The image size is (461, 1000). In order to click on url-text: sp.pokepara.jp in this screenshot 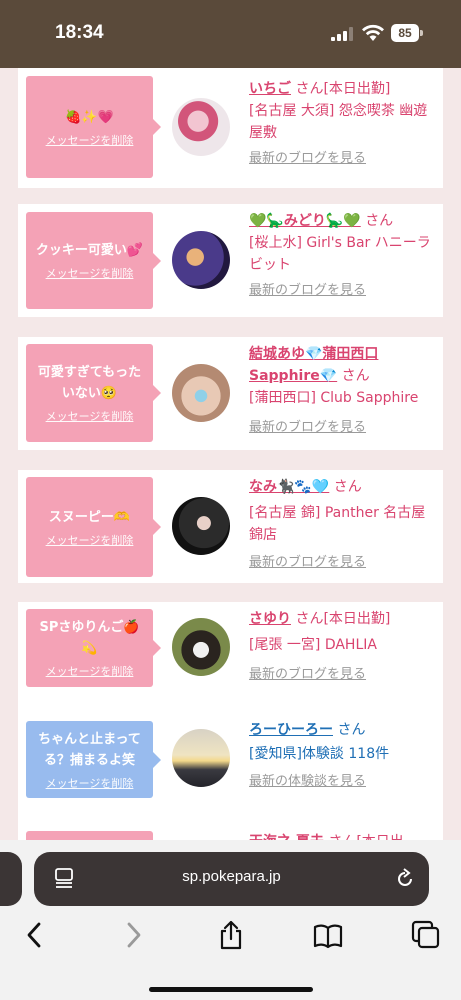, I will do `click(231, 876)`.